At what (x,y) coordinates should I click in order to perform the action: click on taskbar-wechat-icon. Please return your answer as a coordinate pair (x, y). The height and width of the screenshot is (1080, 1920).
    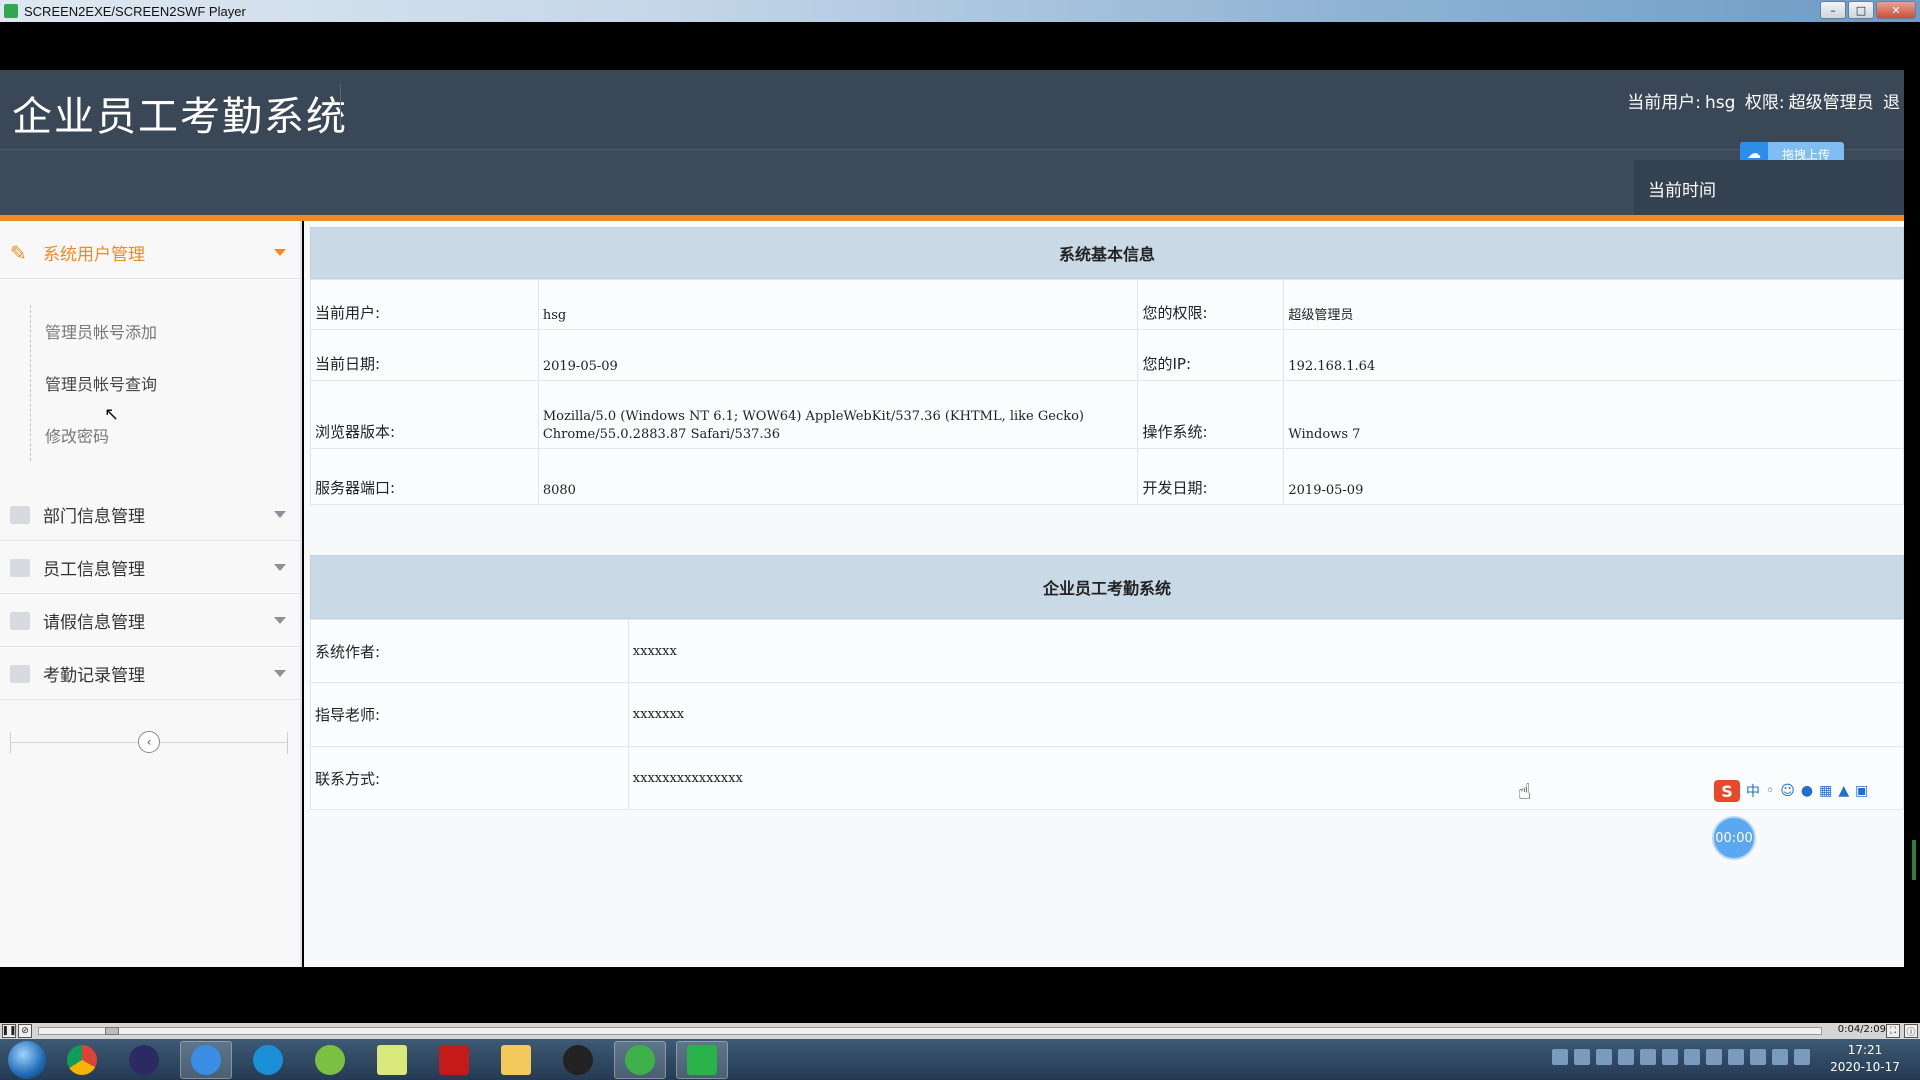
    Looking at the image, I should click on (640, 1059).